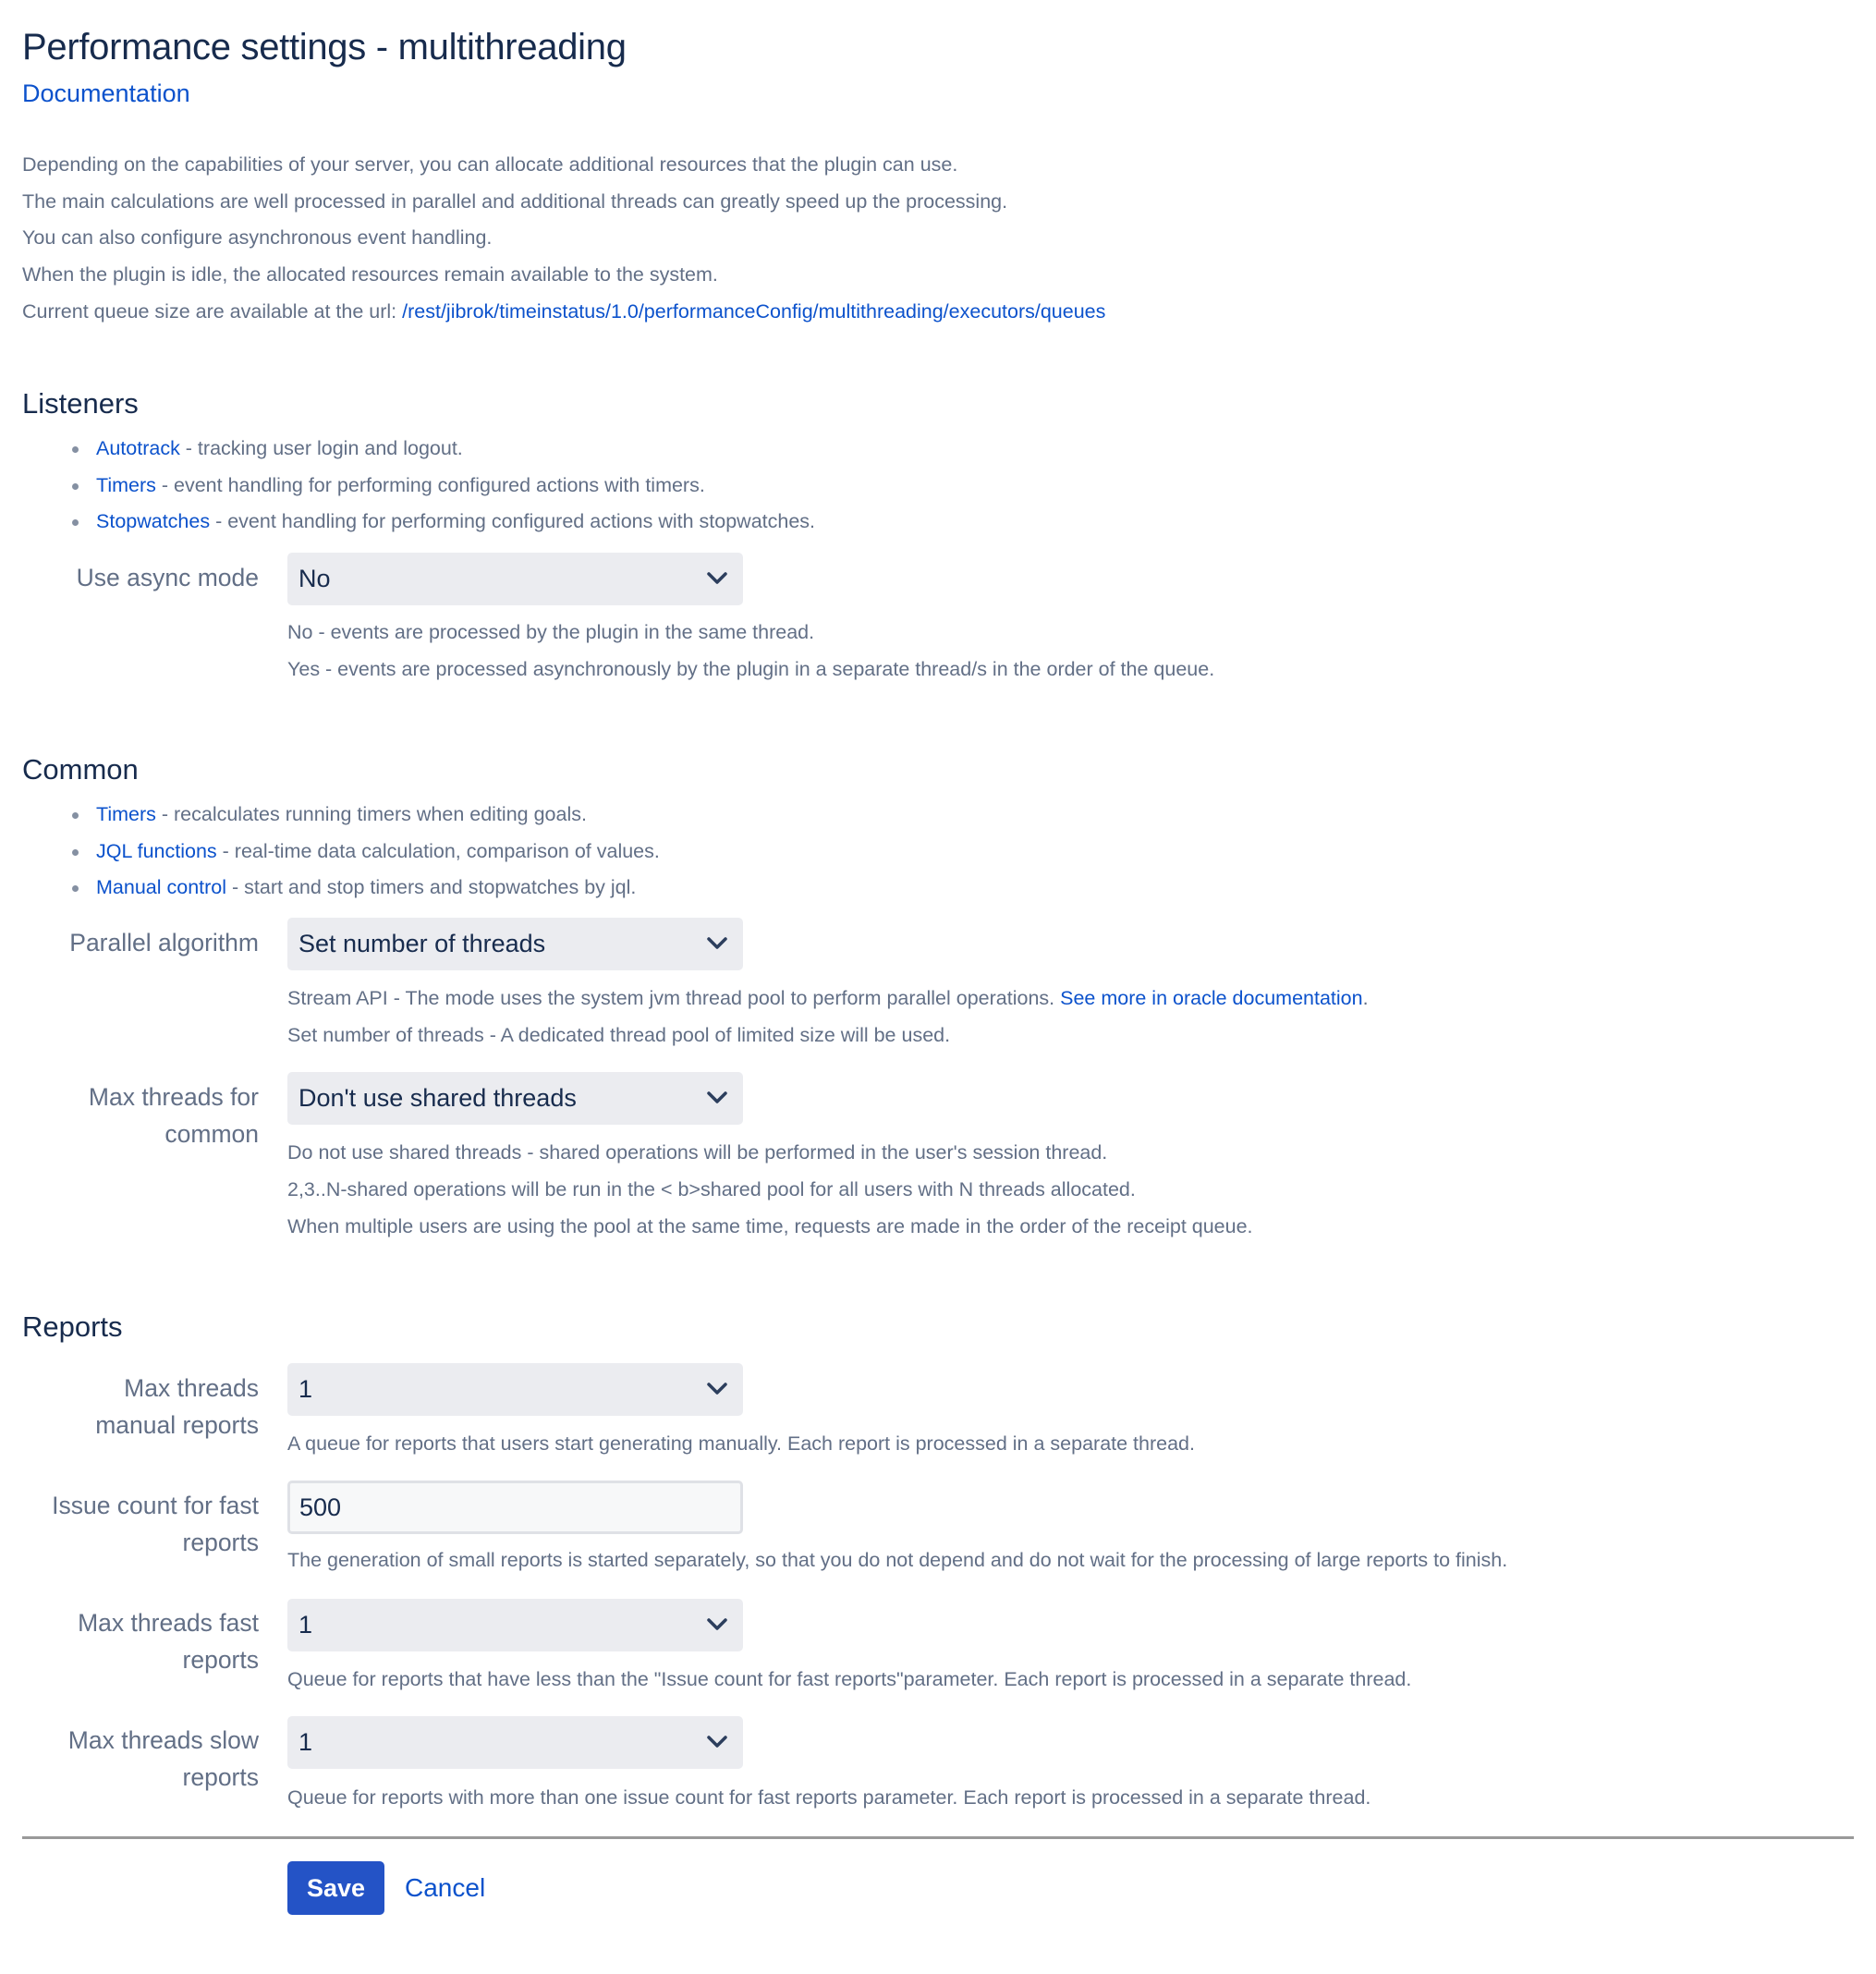 This screenshot has height=1974, width=1876. I want to click on label-line: Max threads, so click(191, 1388).